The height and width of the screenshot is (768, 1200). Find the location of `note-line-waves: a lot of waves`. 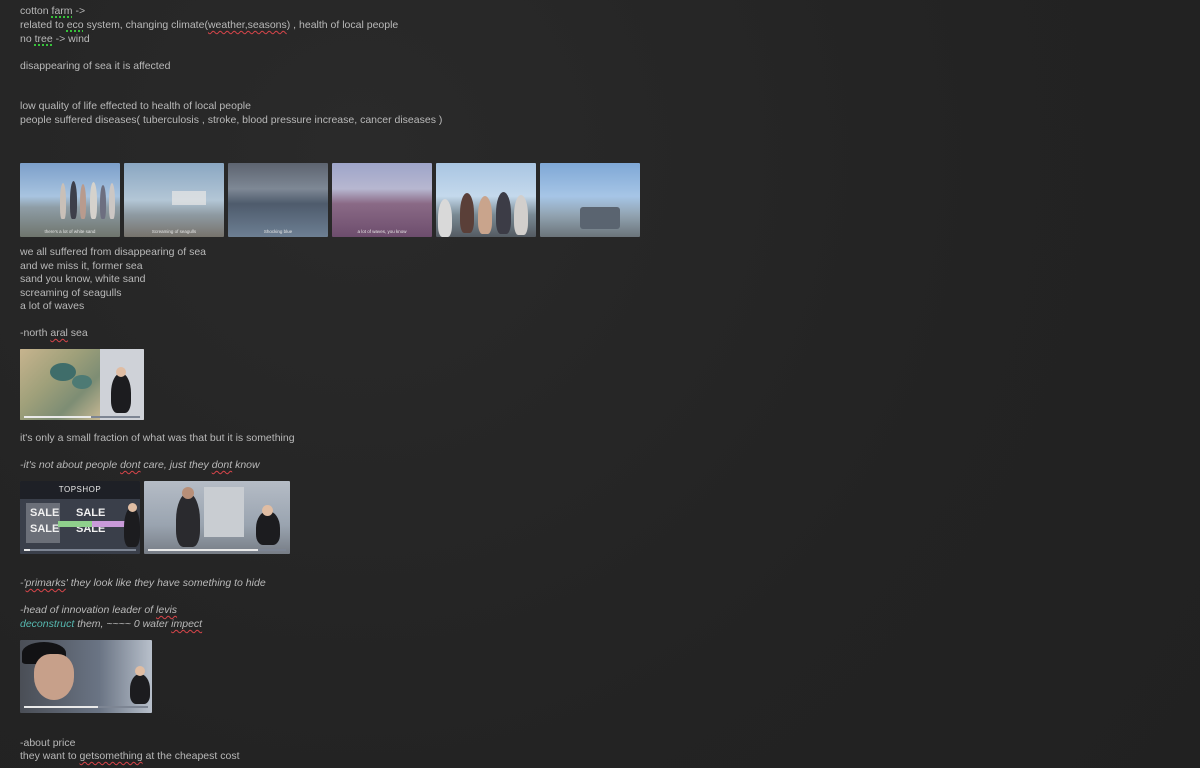

note-line-waves: a lot of waves is located at coordinates (52, 306).